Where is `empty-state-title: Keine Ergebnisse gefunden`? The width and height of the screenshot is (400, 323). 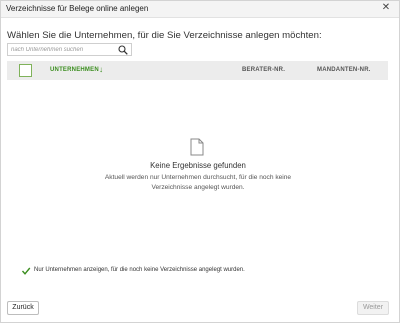 empty-state-title: Keine Ergebnisse gefunden is located at coordinates (198, 165).